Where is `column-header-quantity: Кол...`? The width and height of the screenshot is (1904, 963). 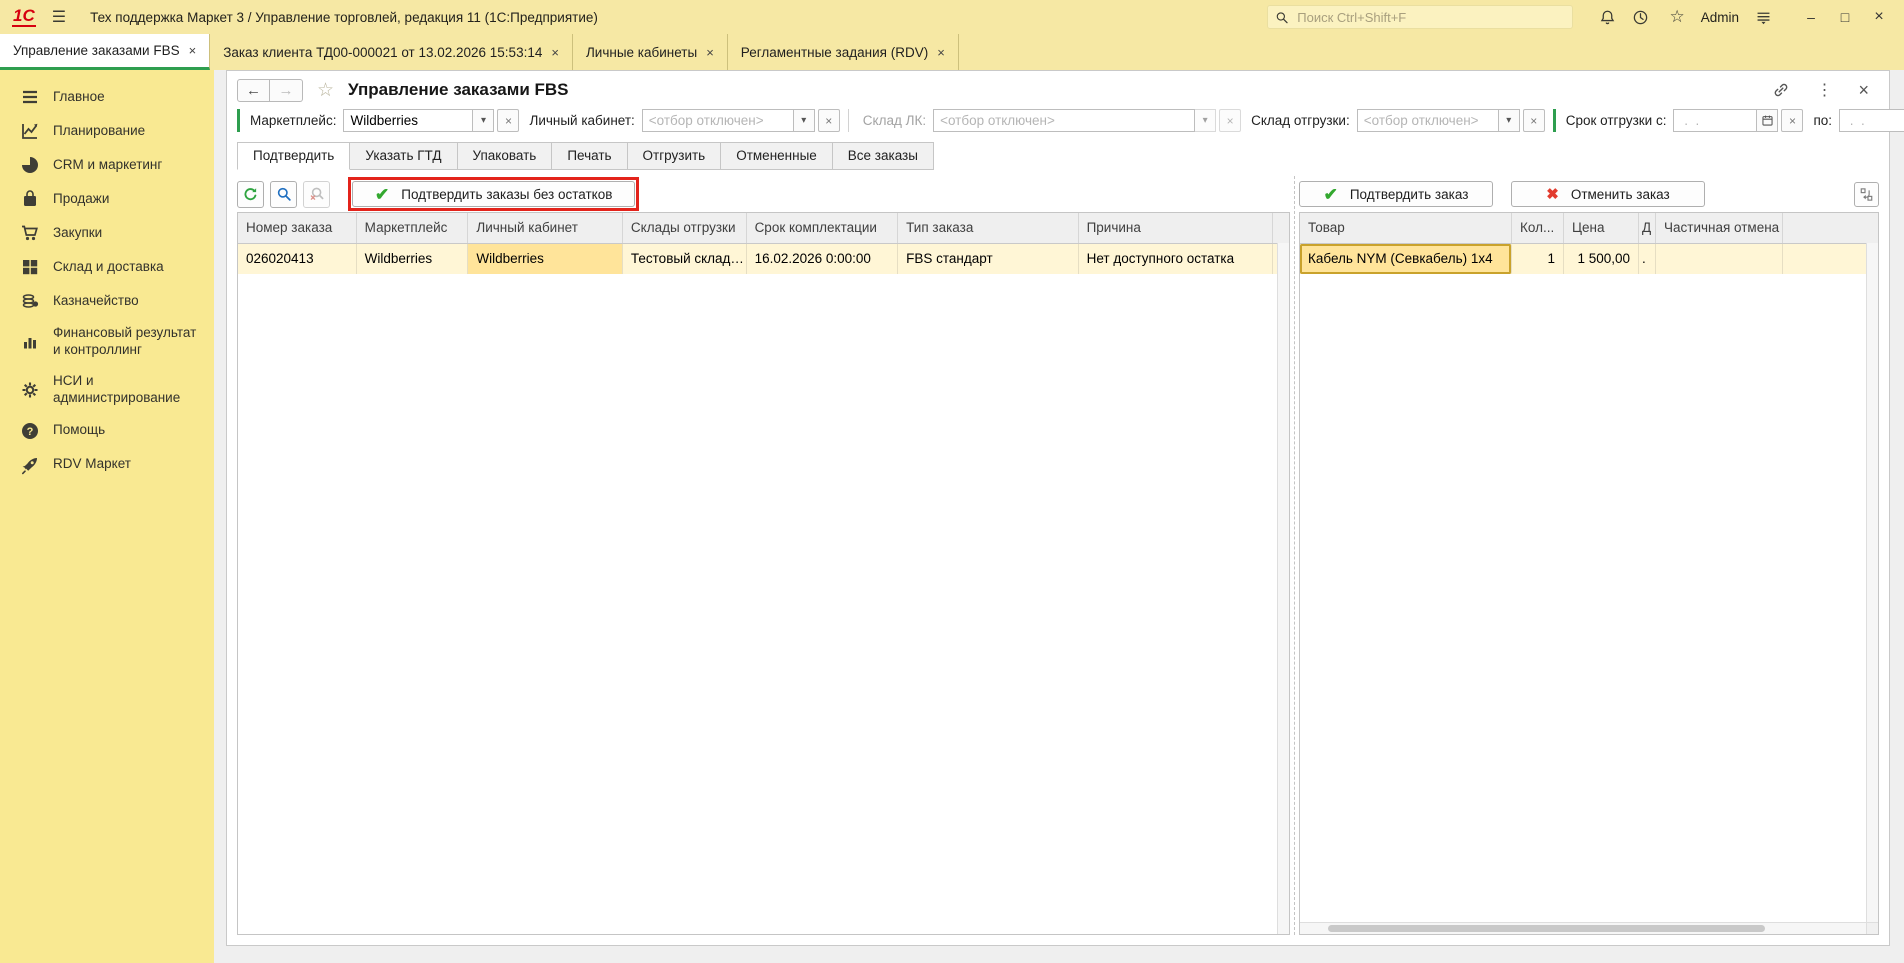 column-header-quantity: Кол... is located at coordinates (1538, 228).